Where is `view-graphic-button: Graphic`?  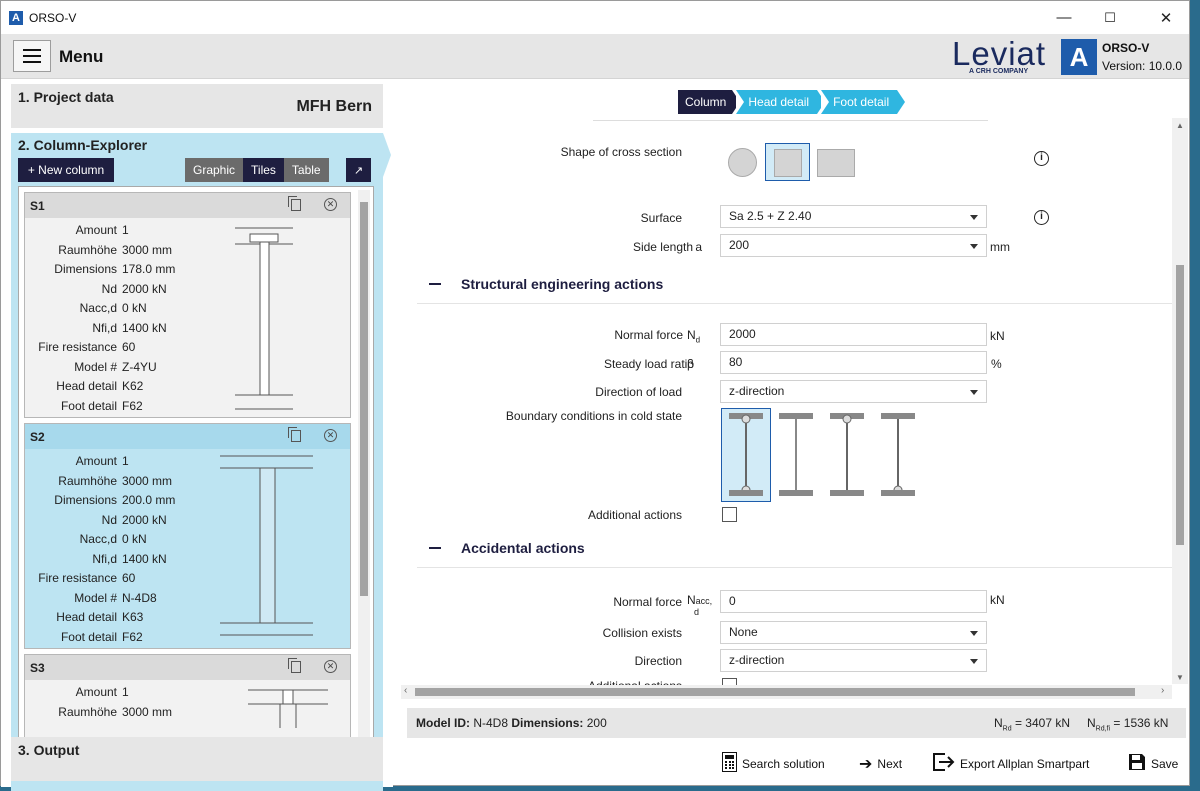 view-graphic-button: Graphic is located at coordinates (214, 170).